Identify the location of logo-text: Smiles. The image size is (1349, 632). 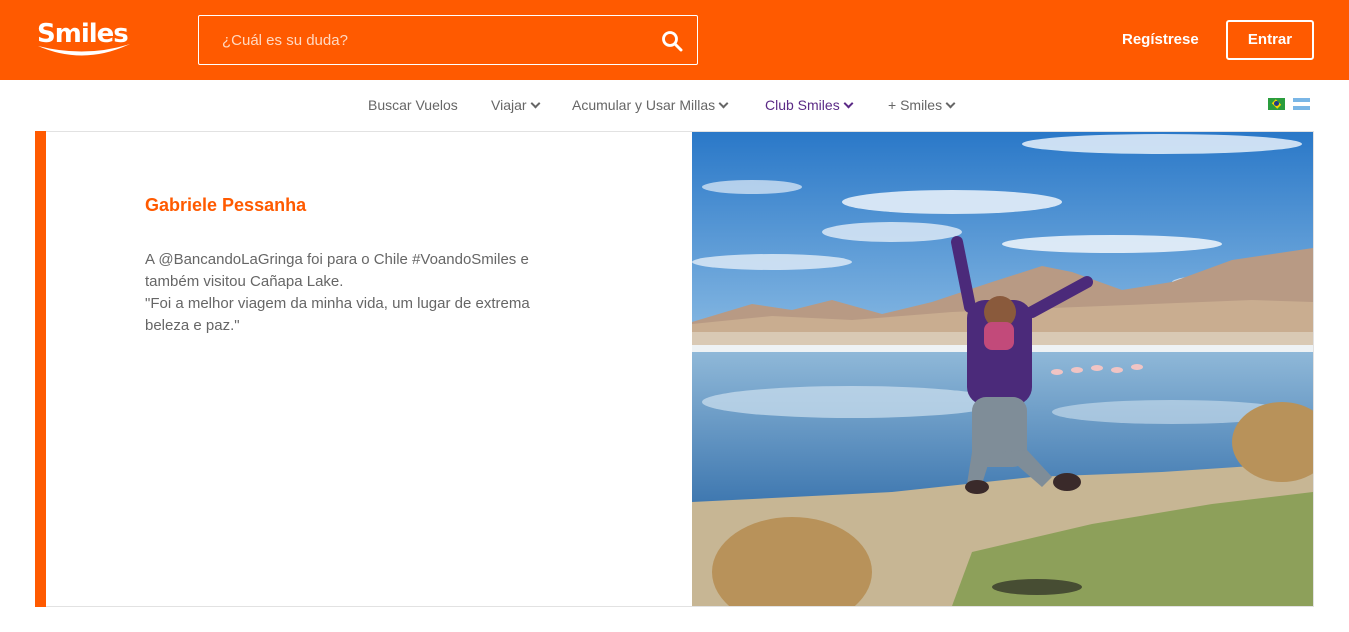
(83, 34).